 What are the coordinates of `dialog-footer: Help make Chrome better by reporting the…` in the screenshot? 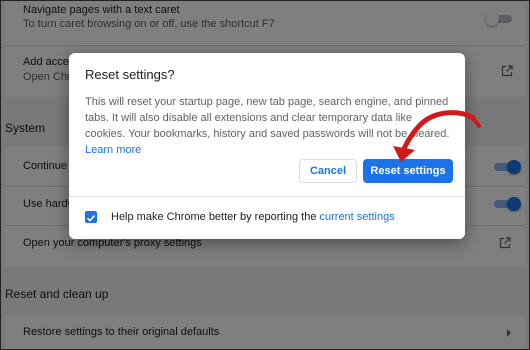 It's located at (253, 217).